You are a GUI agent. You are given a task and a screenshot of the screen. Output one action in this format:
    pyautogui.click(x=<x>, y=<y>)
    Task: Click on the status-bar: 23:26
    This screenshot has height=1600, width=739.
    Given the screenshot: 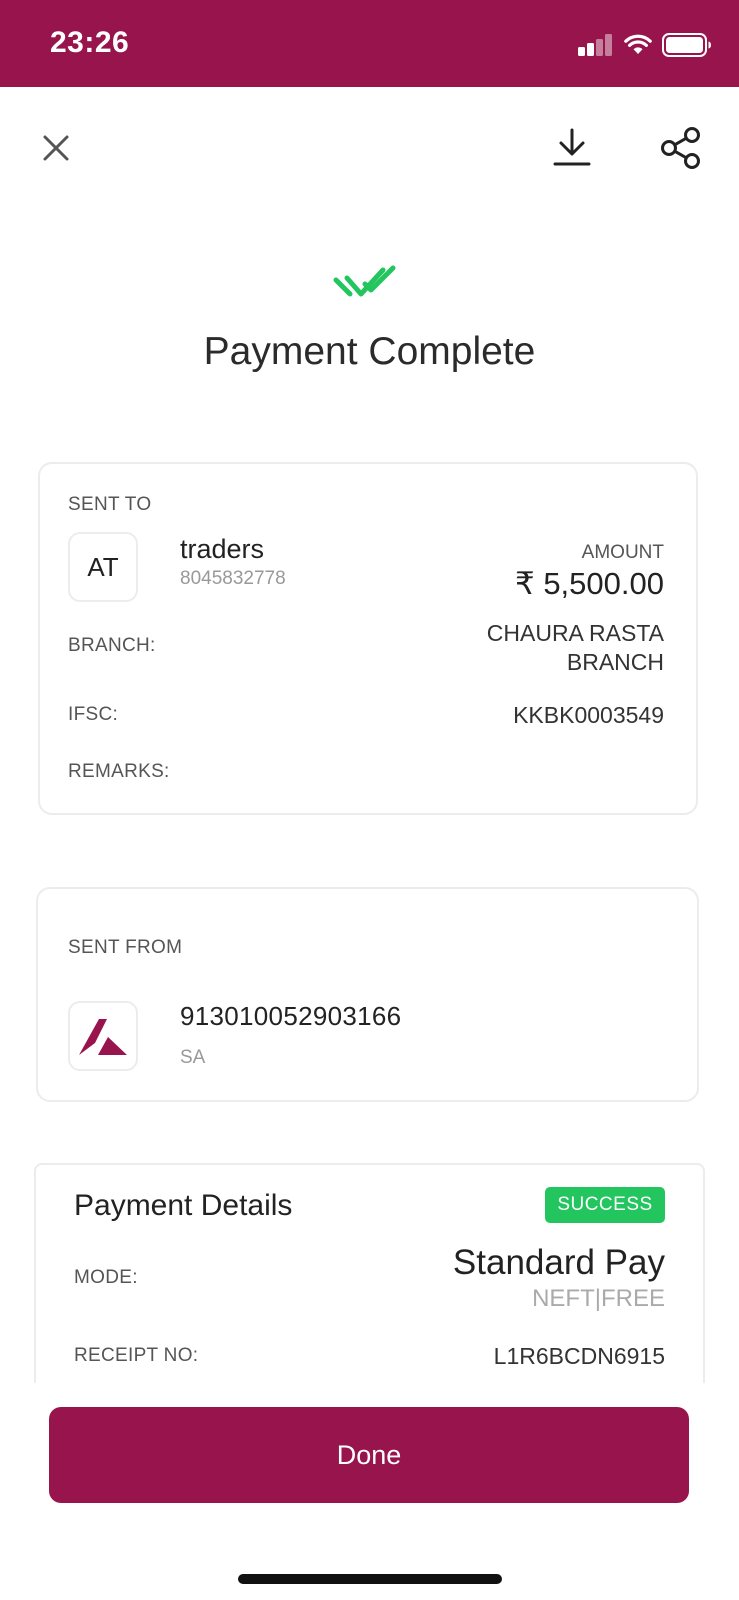 What is the action you would take?
    pyautogui.click(x=369, y=43)
    